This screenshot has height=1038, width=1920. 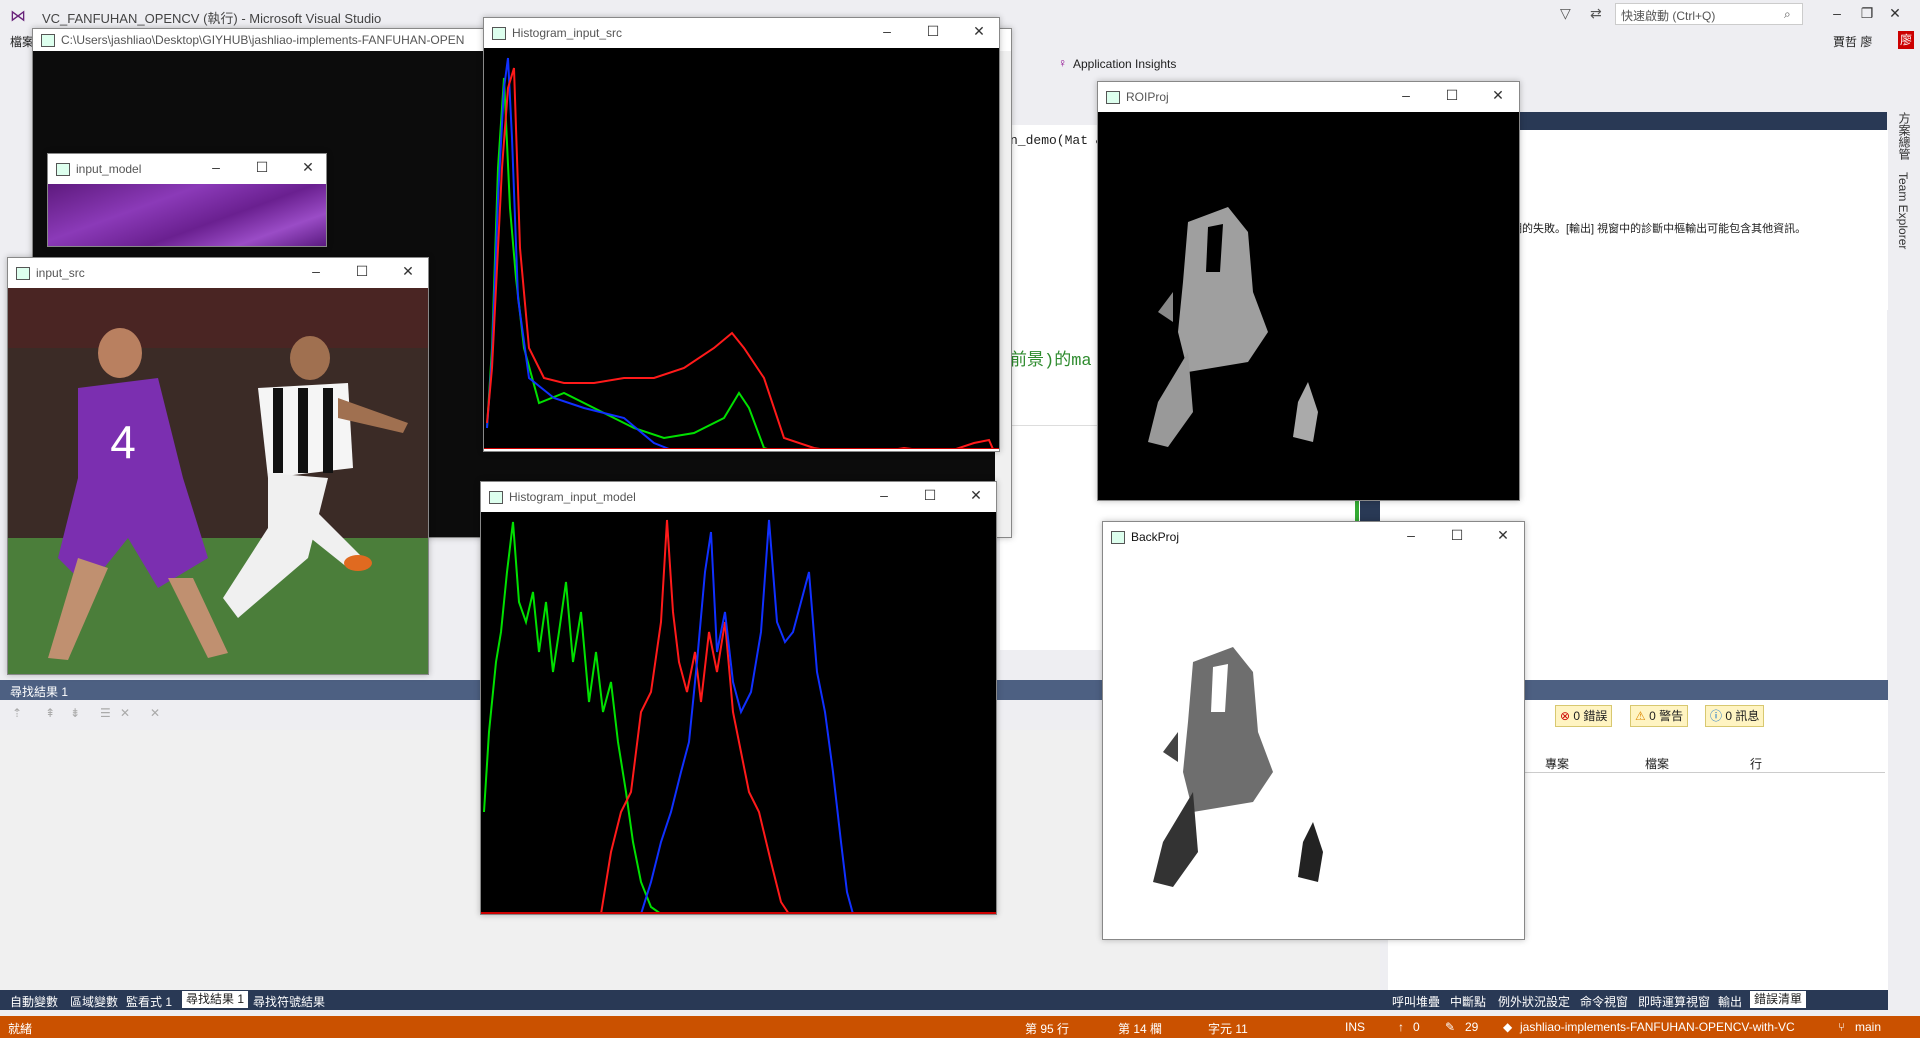 What do you see at coordinates (567, 33) in the screenshot?
I see `window-title: Histogram_input_src` at bounding box center [567, 33].